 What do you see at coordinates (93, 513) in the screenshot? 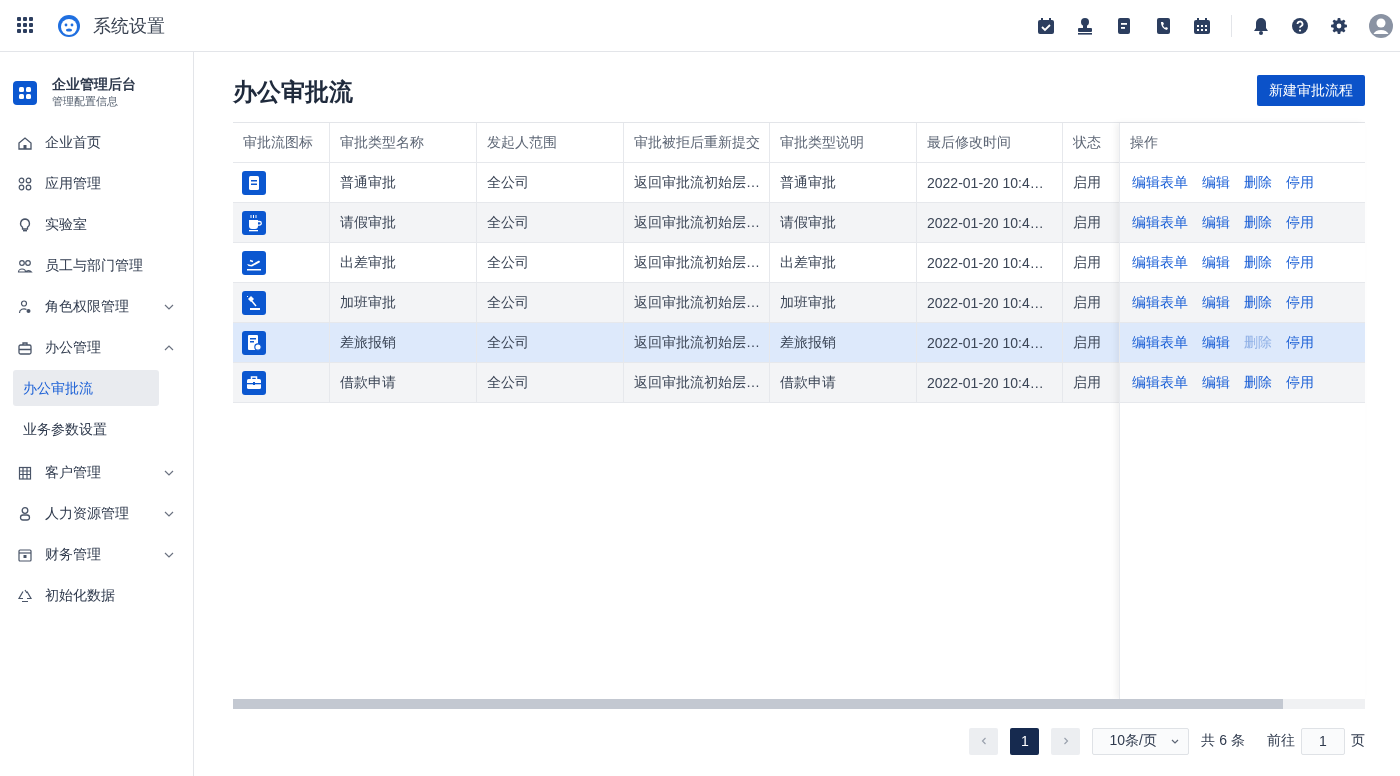
I see `nav-item: 人力资源管理` at bounding box center [93, 513].